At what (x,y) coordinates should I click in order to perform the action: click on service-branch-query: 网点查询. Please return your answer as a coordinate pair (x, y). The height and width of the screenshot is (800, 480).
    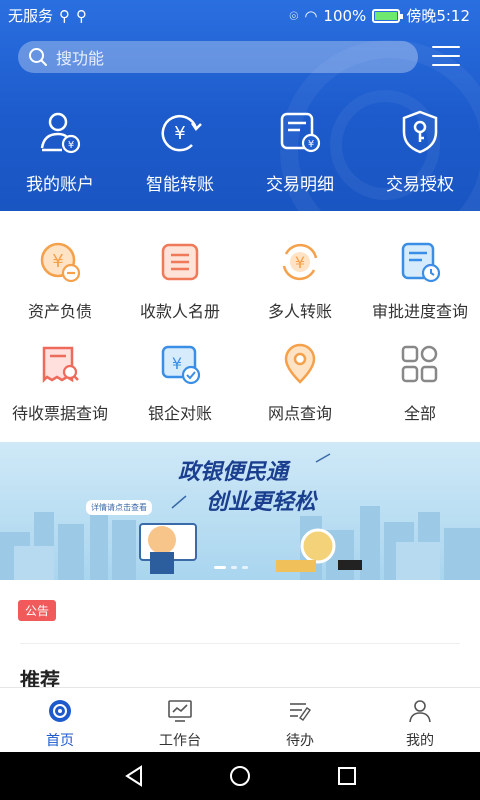
    Looking at the image, I should click on (300, 381).